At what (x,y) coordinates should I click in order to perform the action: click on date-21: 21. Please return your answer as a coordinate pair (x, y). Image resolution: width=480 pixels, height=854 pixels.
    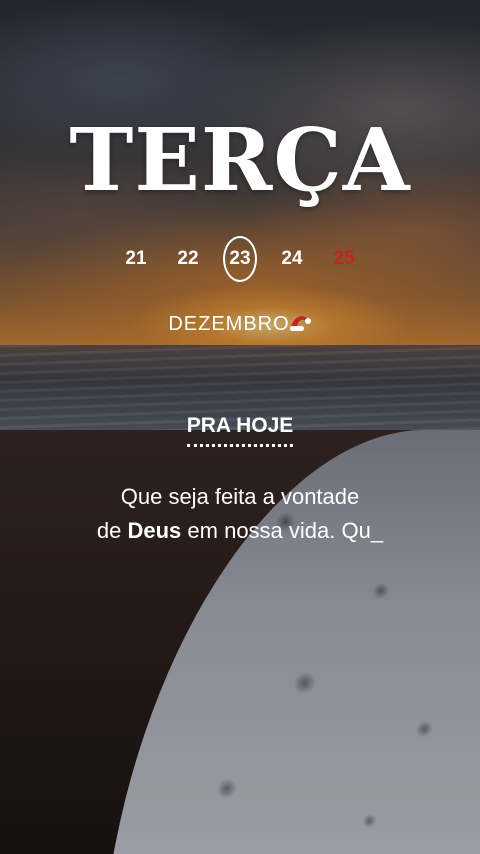
    Looking at the image, I should click on (136, 258).